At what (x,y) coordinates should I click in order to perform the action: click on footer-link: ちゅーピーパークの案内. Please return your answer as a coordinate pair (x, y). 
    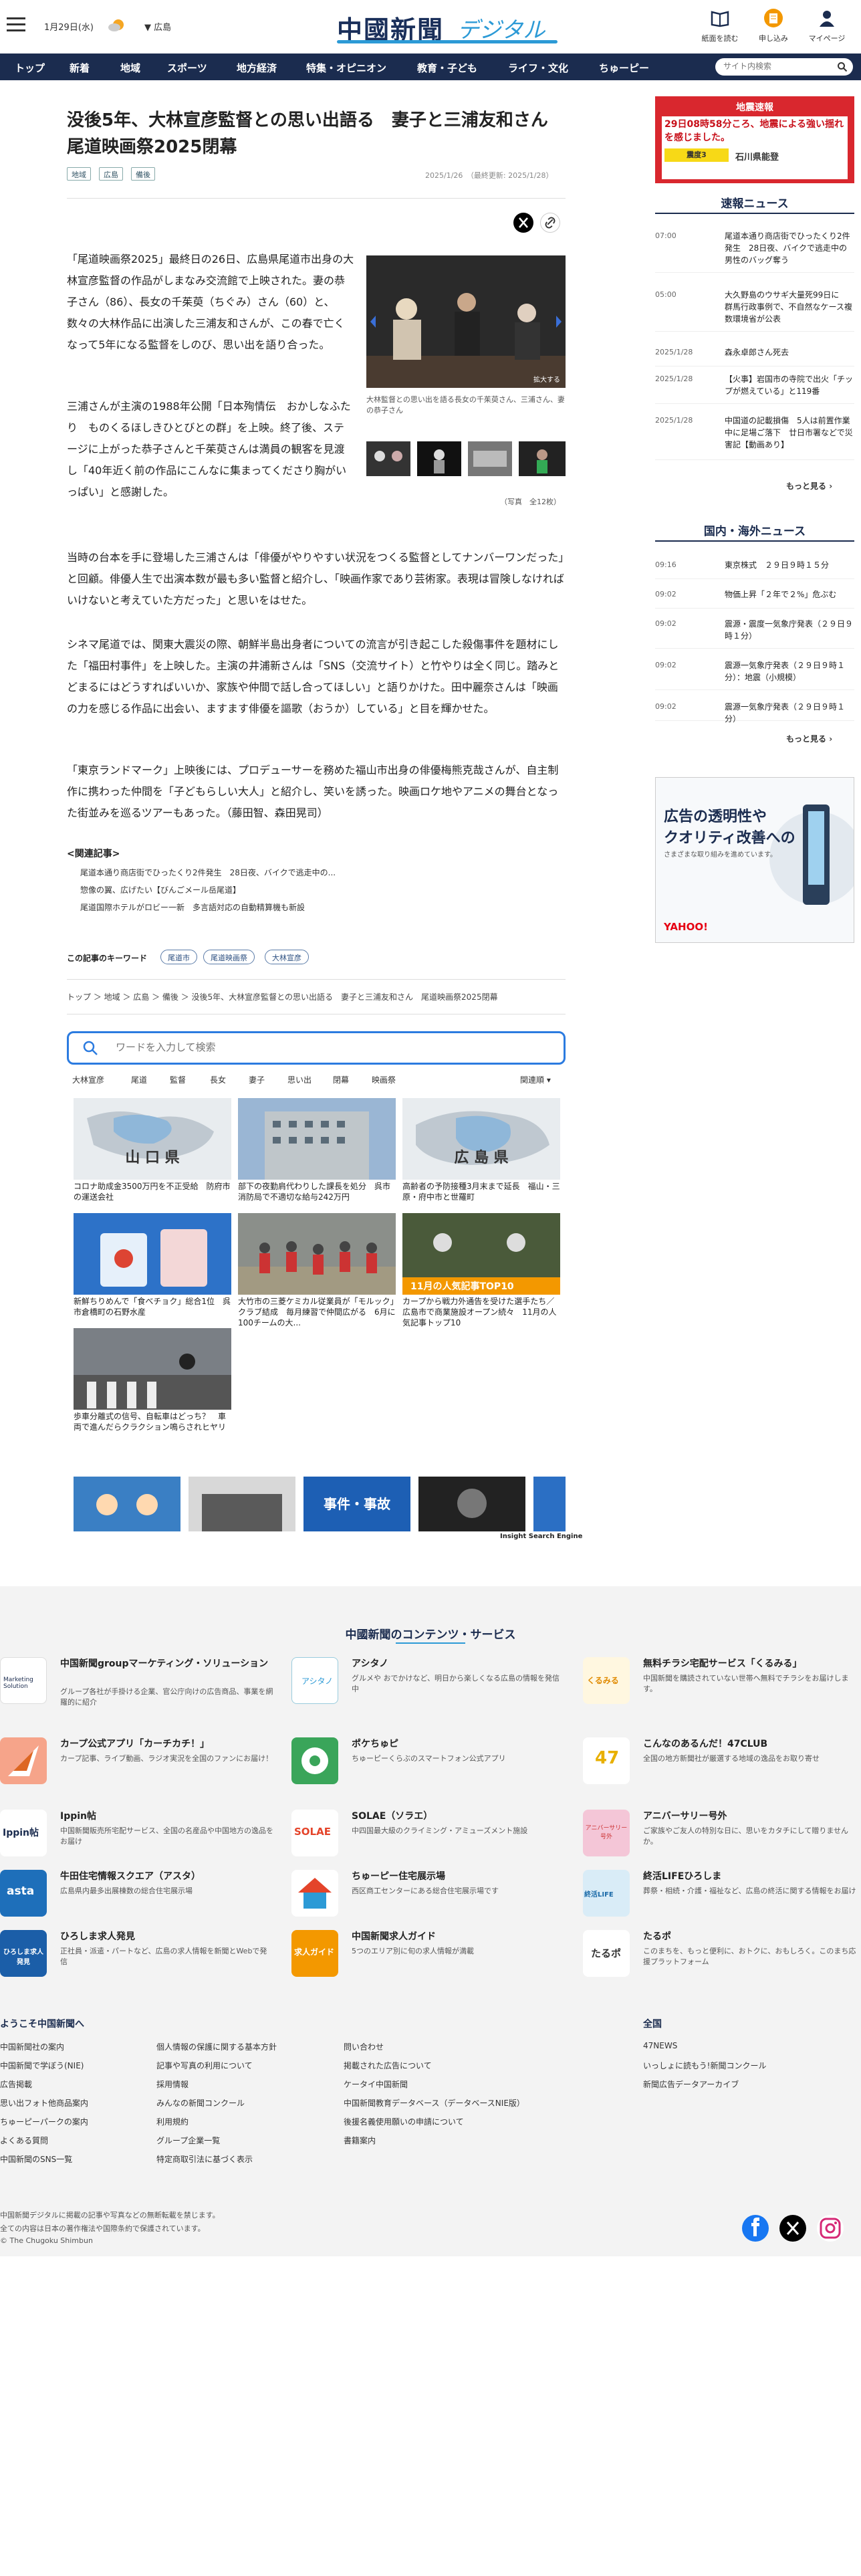
    Looking at the image, I should click on (44, 2121).